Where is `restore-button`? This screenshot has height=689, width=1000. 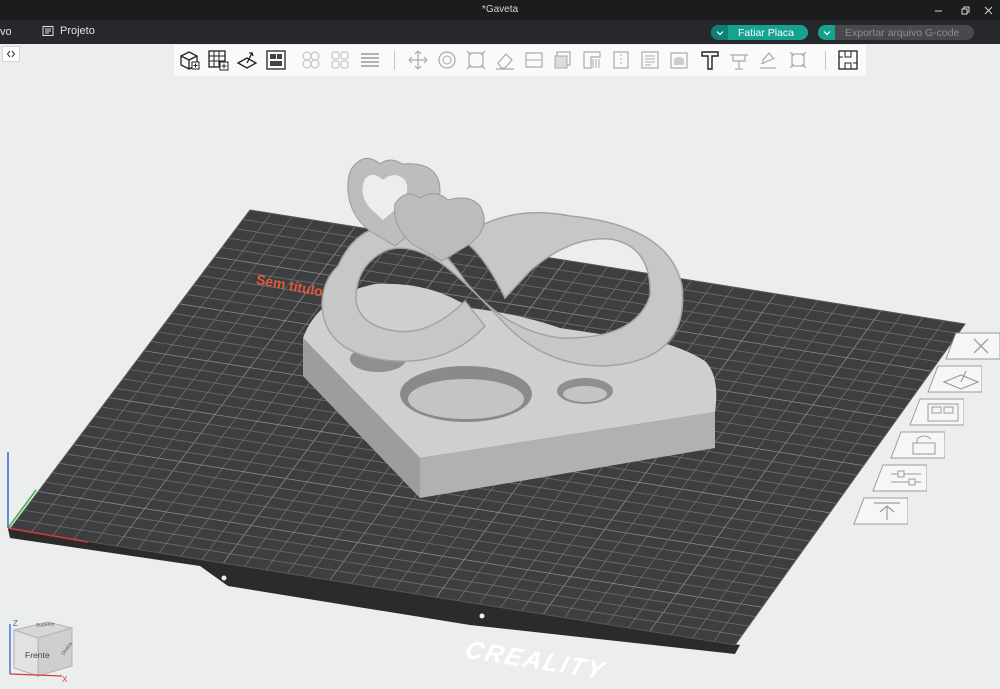 restore-button is located at coordinates (965, 10).